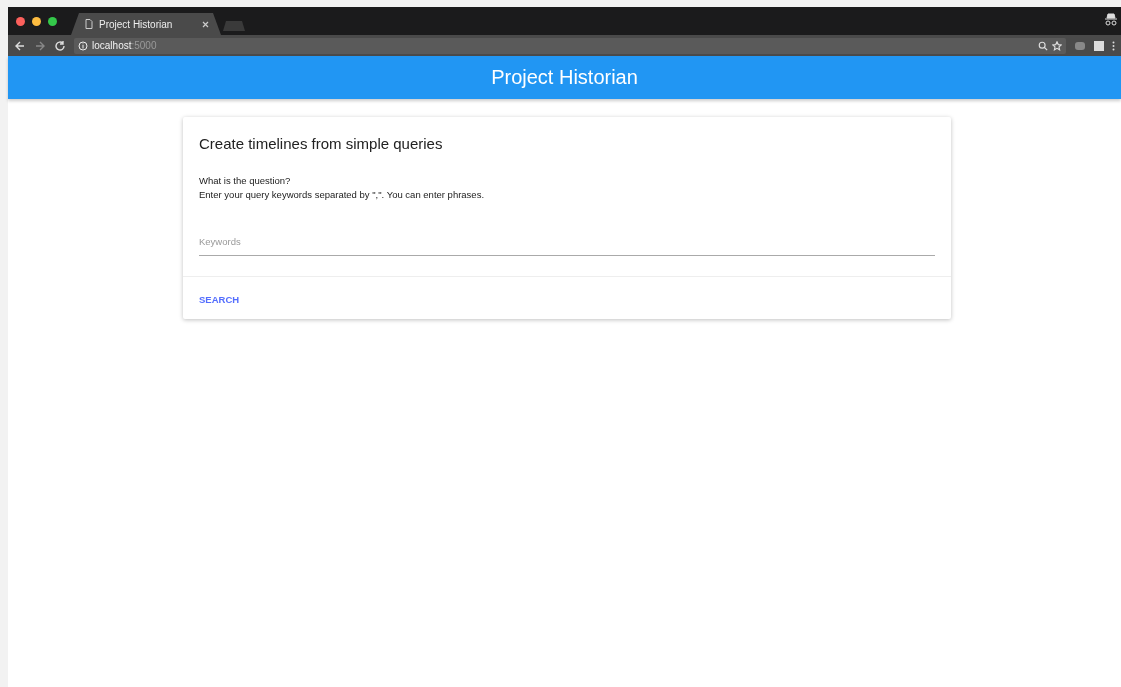 The height and width of the screenshot is (687, 1121). What do you see at coordinates (146, 24) in the screenshot?
I see `browser-tab: Project Historian` at bounding box center [146, 24].